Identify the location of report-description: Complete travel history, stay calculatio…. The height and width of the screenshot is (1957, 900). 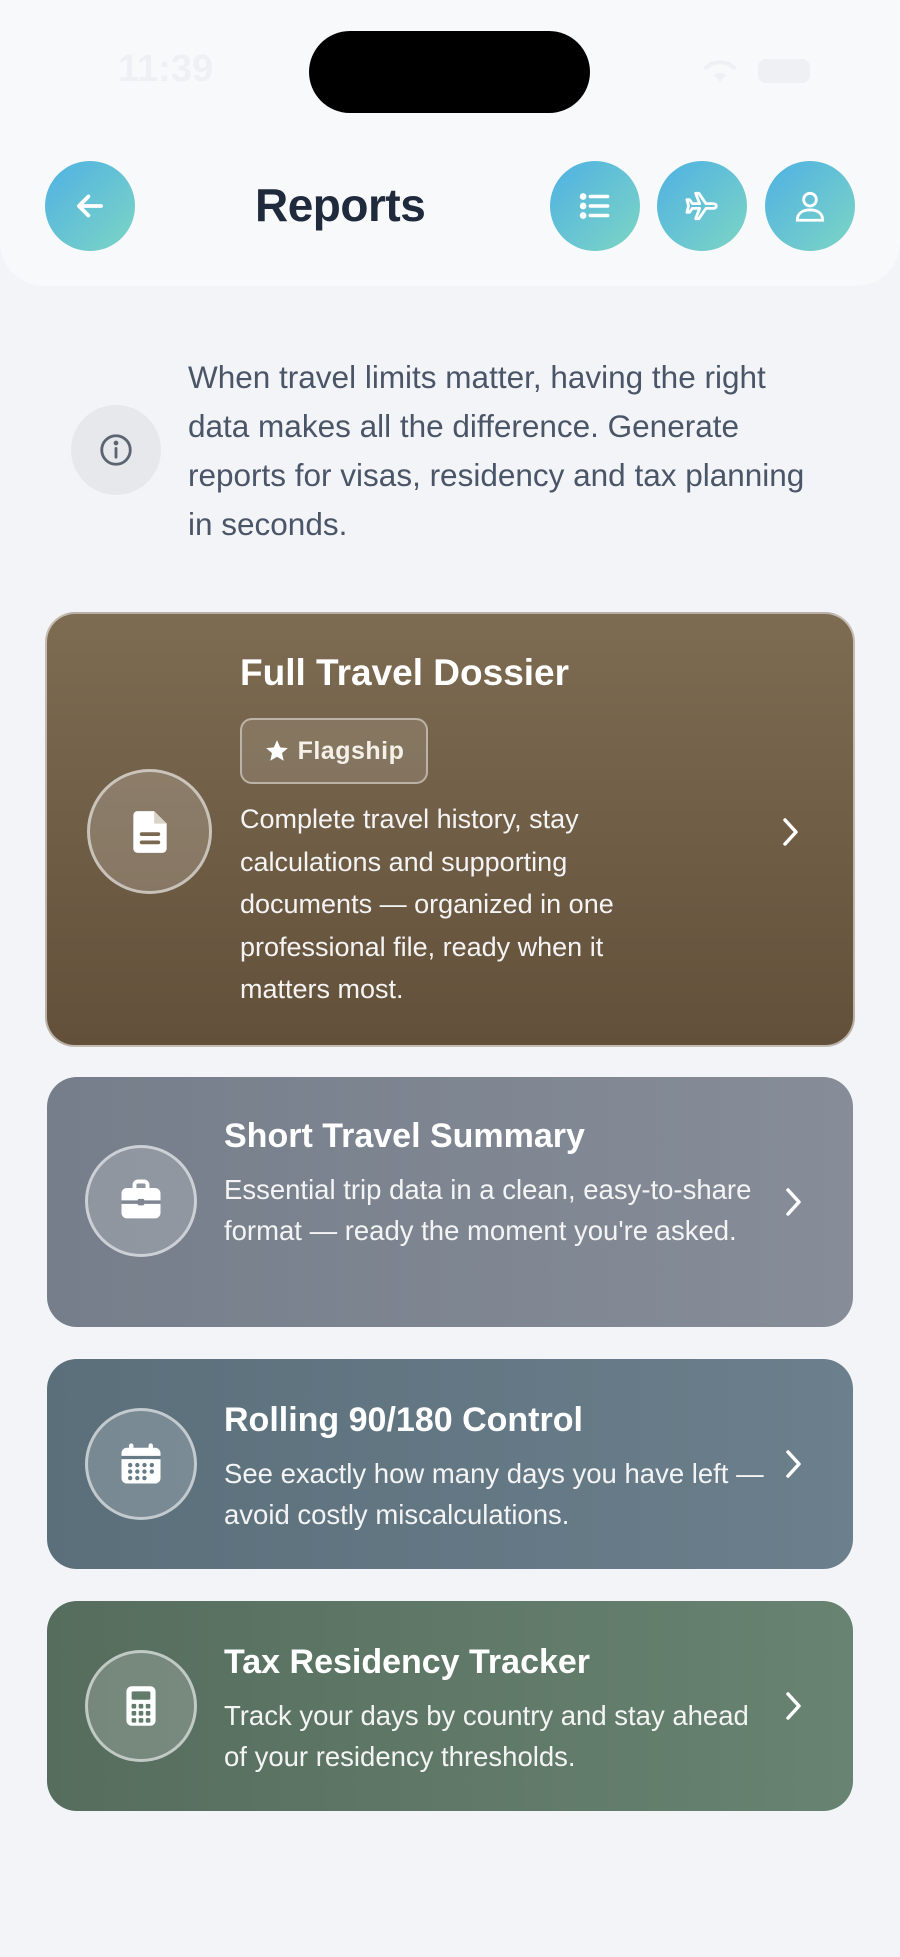
(427, 904).